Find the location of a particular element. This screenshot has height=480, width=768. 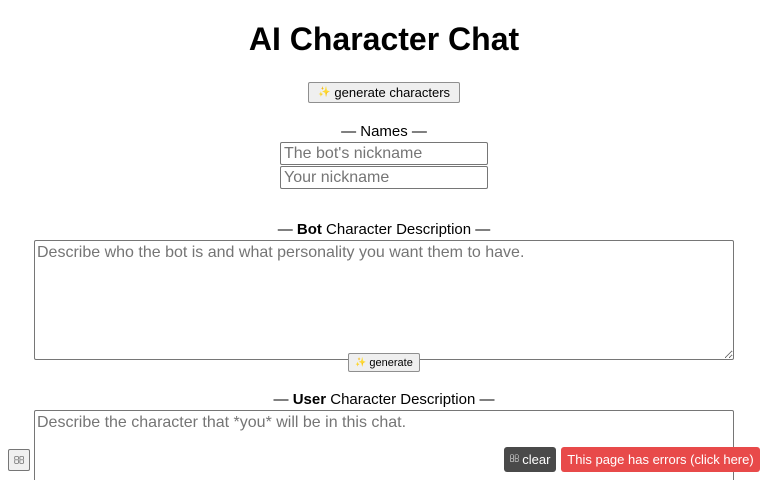

user-description-label: — User Character Description — is located at coordinates (384, 400).